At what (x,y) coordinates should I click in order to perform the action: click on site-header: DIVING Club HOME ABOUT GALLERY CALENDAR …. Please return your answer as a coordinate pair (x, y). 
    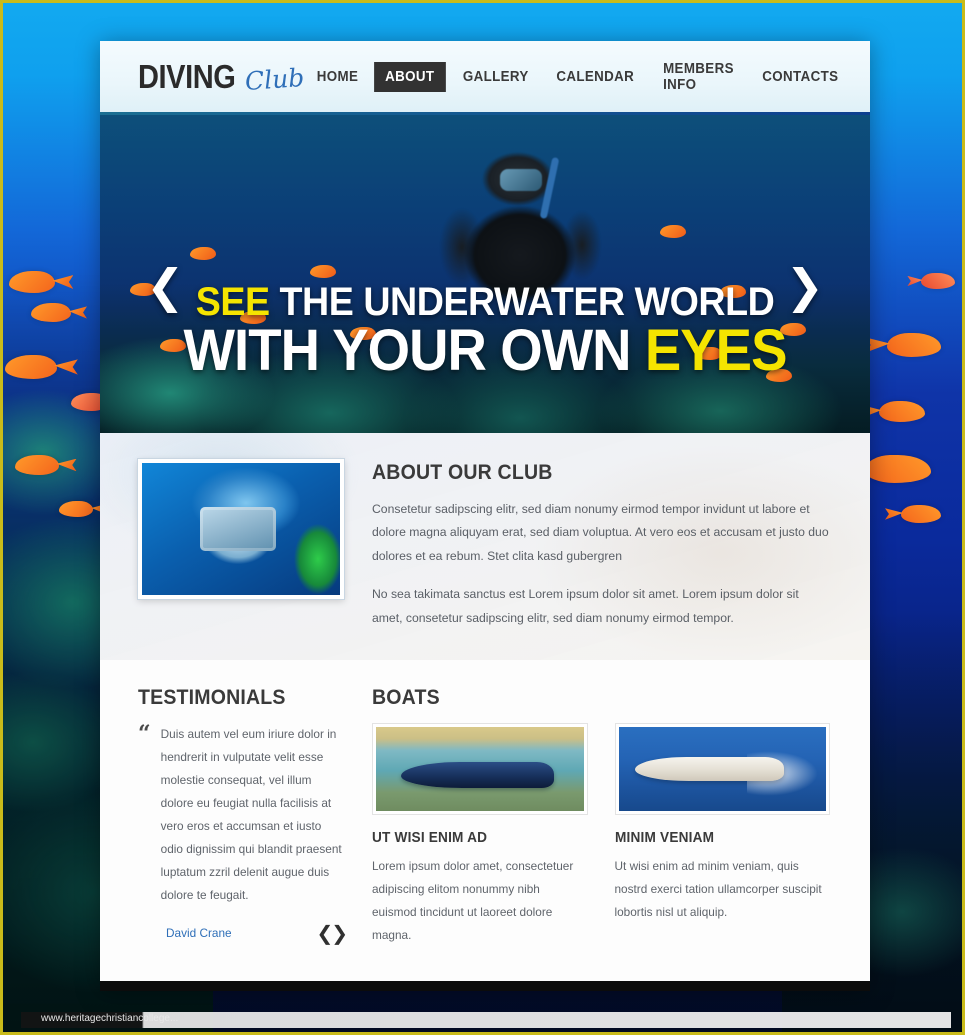
    Looking at the image, I should click on (485, 78).